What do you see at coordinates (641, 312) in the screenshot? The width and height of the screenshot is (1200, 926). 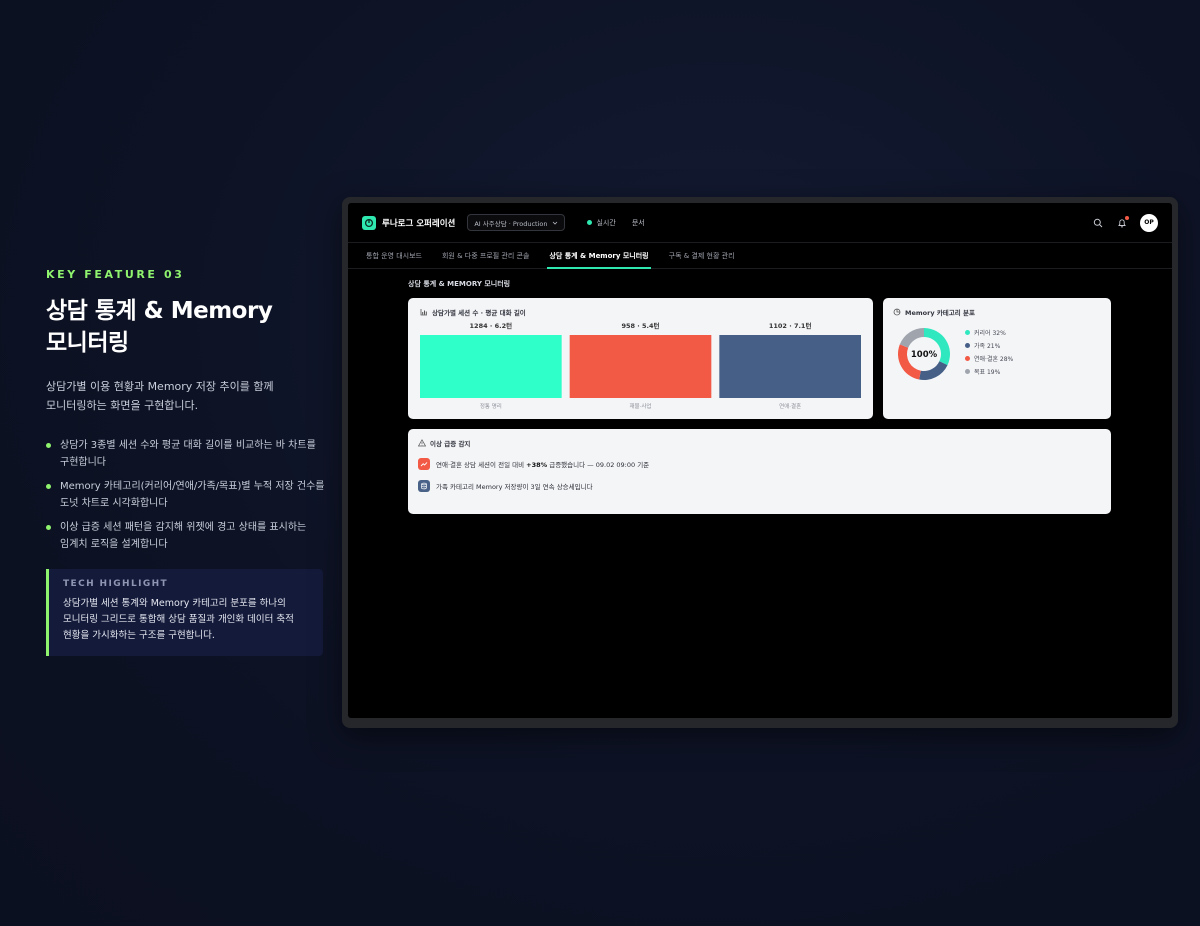 I see `bar-card-header: 상담가별 세션 수 · 평균 대화 길이` at bounding box center [641, 312].